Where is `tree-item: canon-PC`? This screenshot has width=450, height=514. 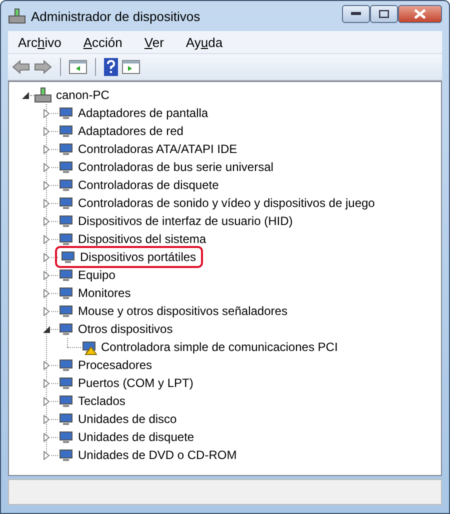
tree-item: canon-PC is located at coordinates (83, 95).